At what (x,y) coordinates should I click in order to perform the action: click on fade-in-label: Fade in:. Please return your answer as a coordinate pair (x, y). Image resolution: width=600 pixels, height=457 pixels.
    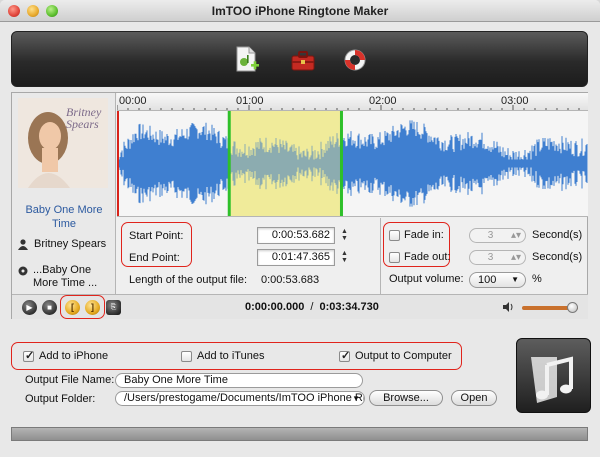
    Looking at the image, I should click on (424, 235).